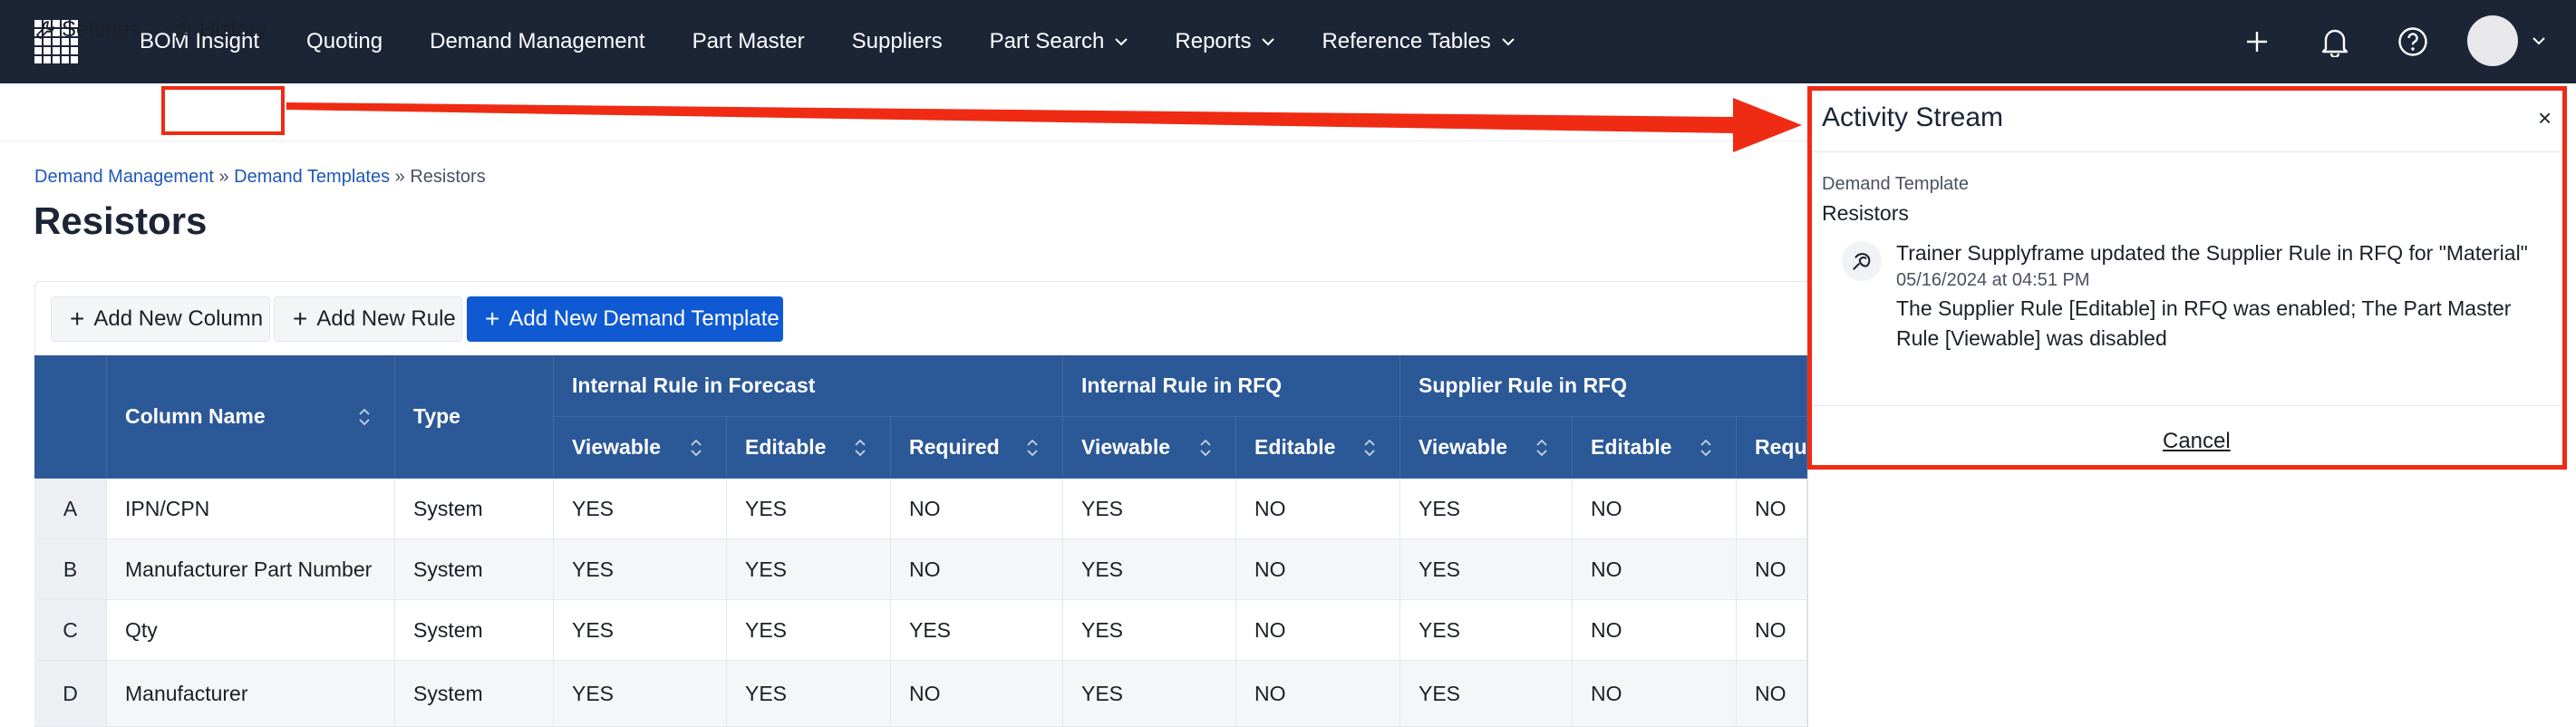 The image size is (2576, 727). What do you see at coordinates (977, 630) in the screenshot?
I see `cell-forecast-required: YES` at bounding box center [977, 630].